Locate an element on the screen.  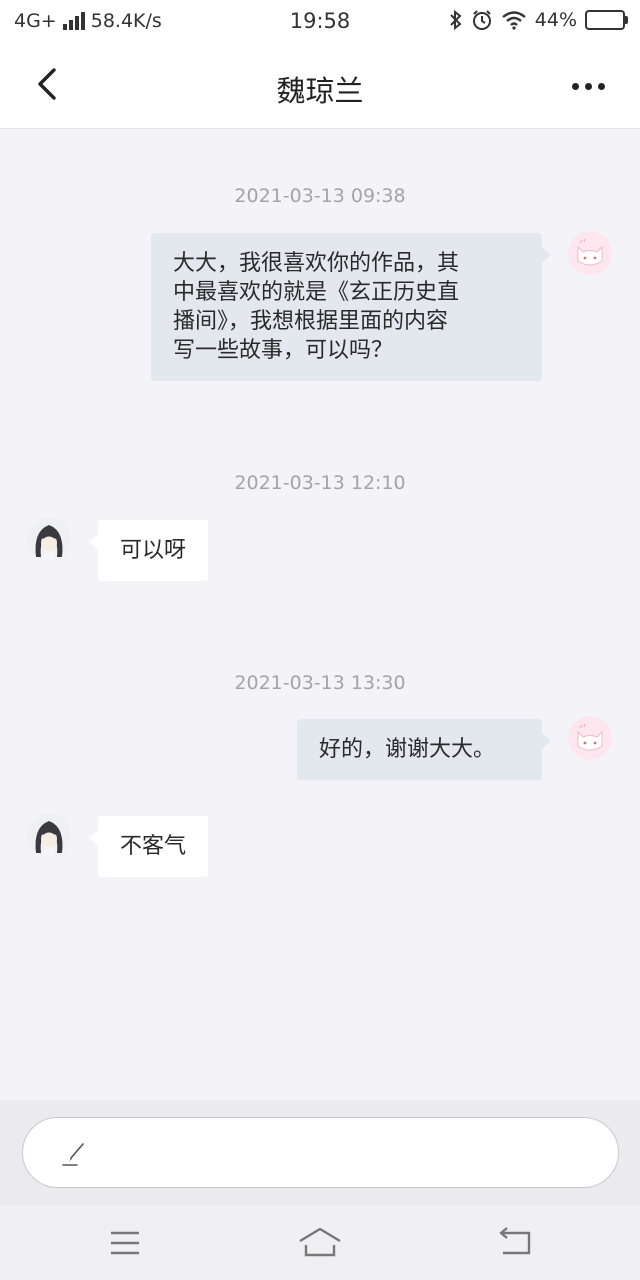
message-line: 写一些故事，可以吗？ is located at coordinates (283, 350).